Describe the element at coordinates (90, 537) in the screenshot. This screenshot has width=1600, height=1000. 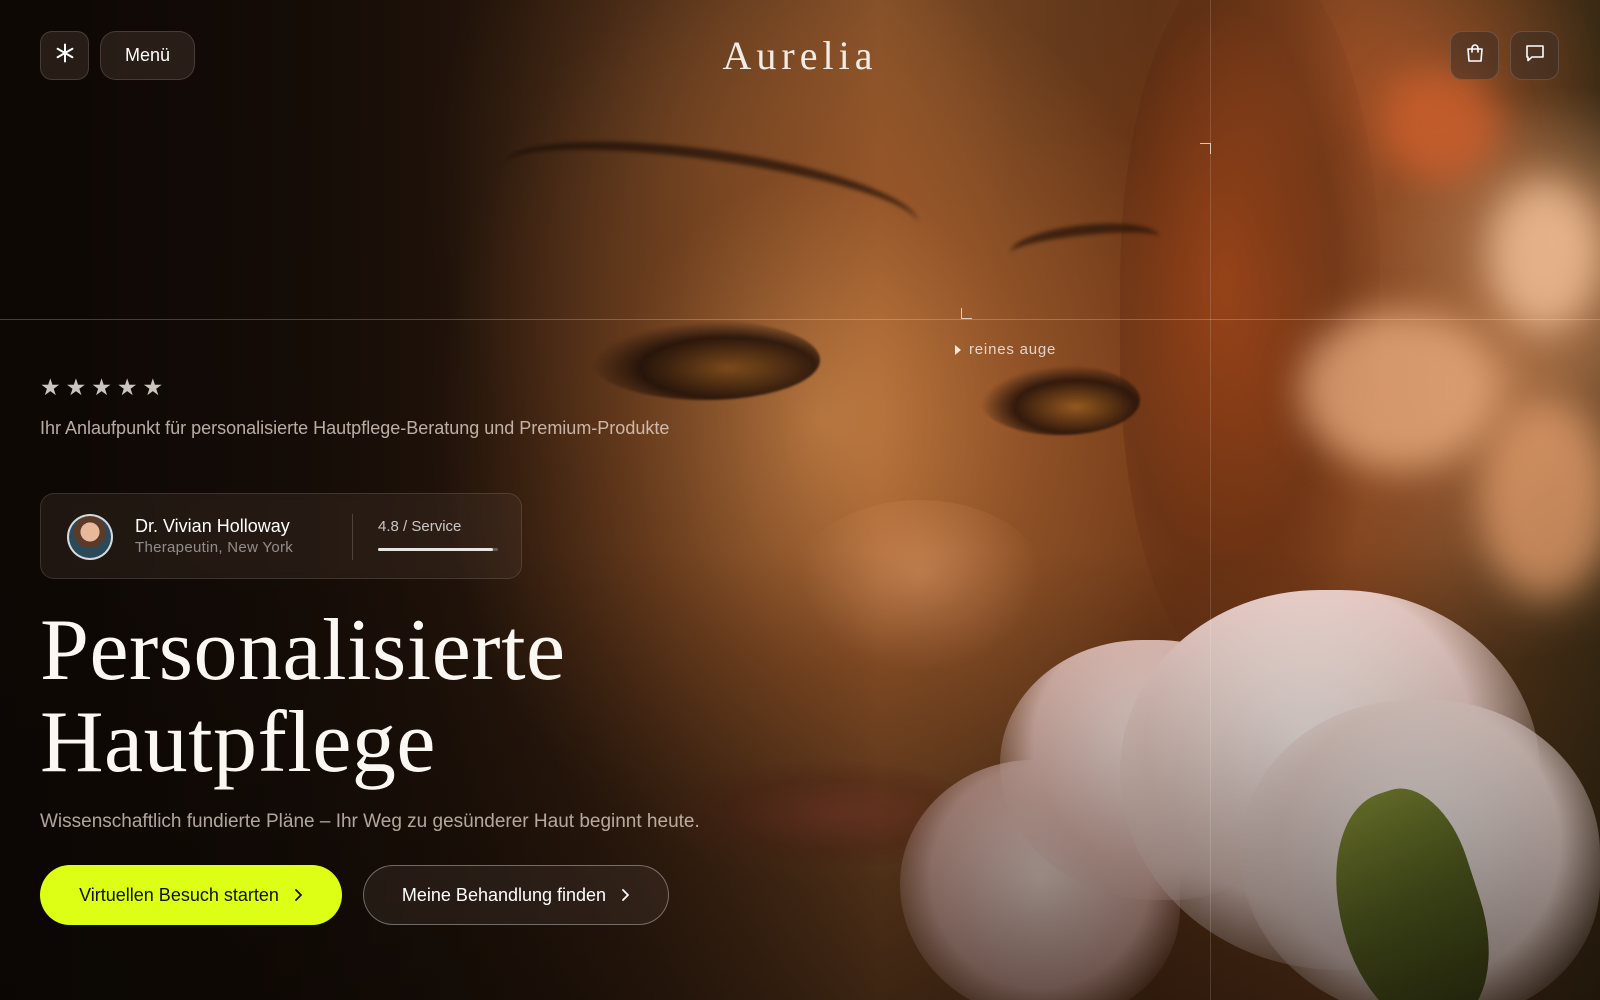
I see `avatar` at that location.